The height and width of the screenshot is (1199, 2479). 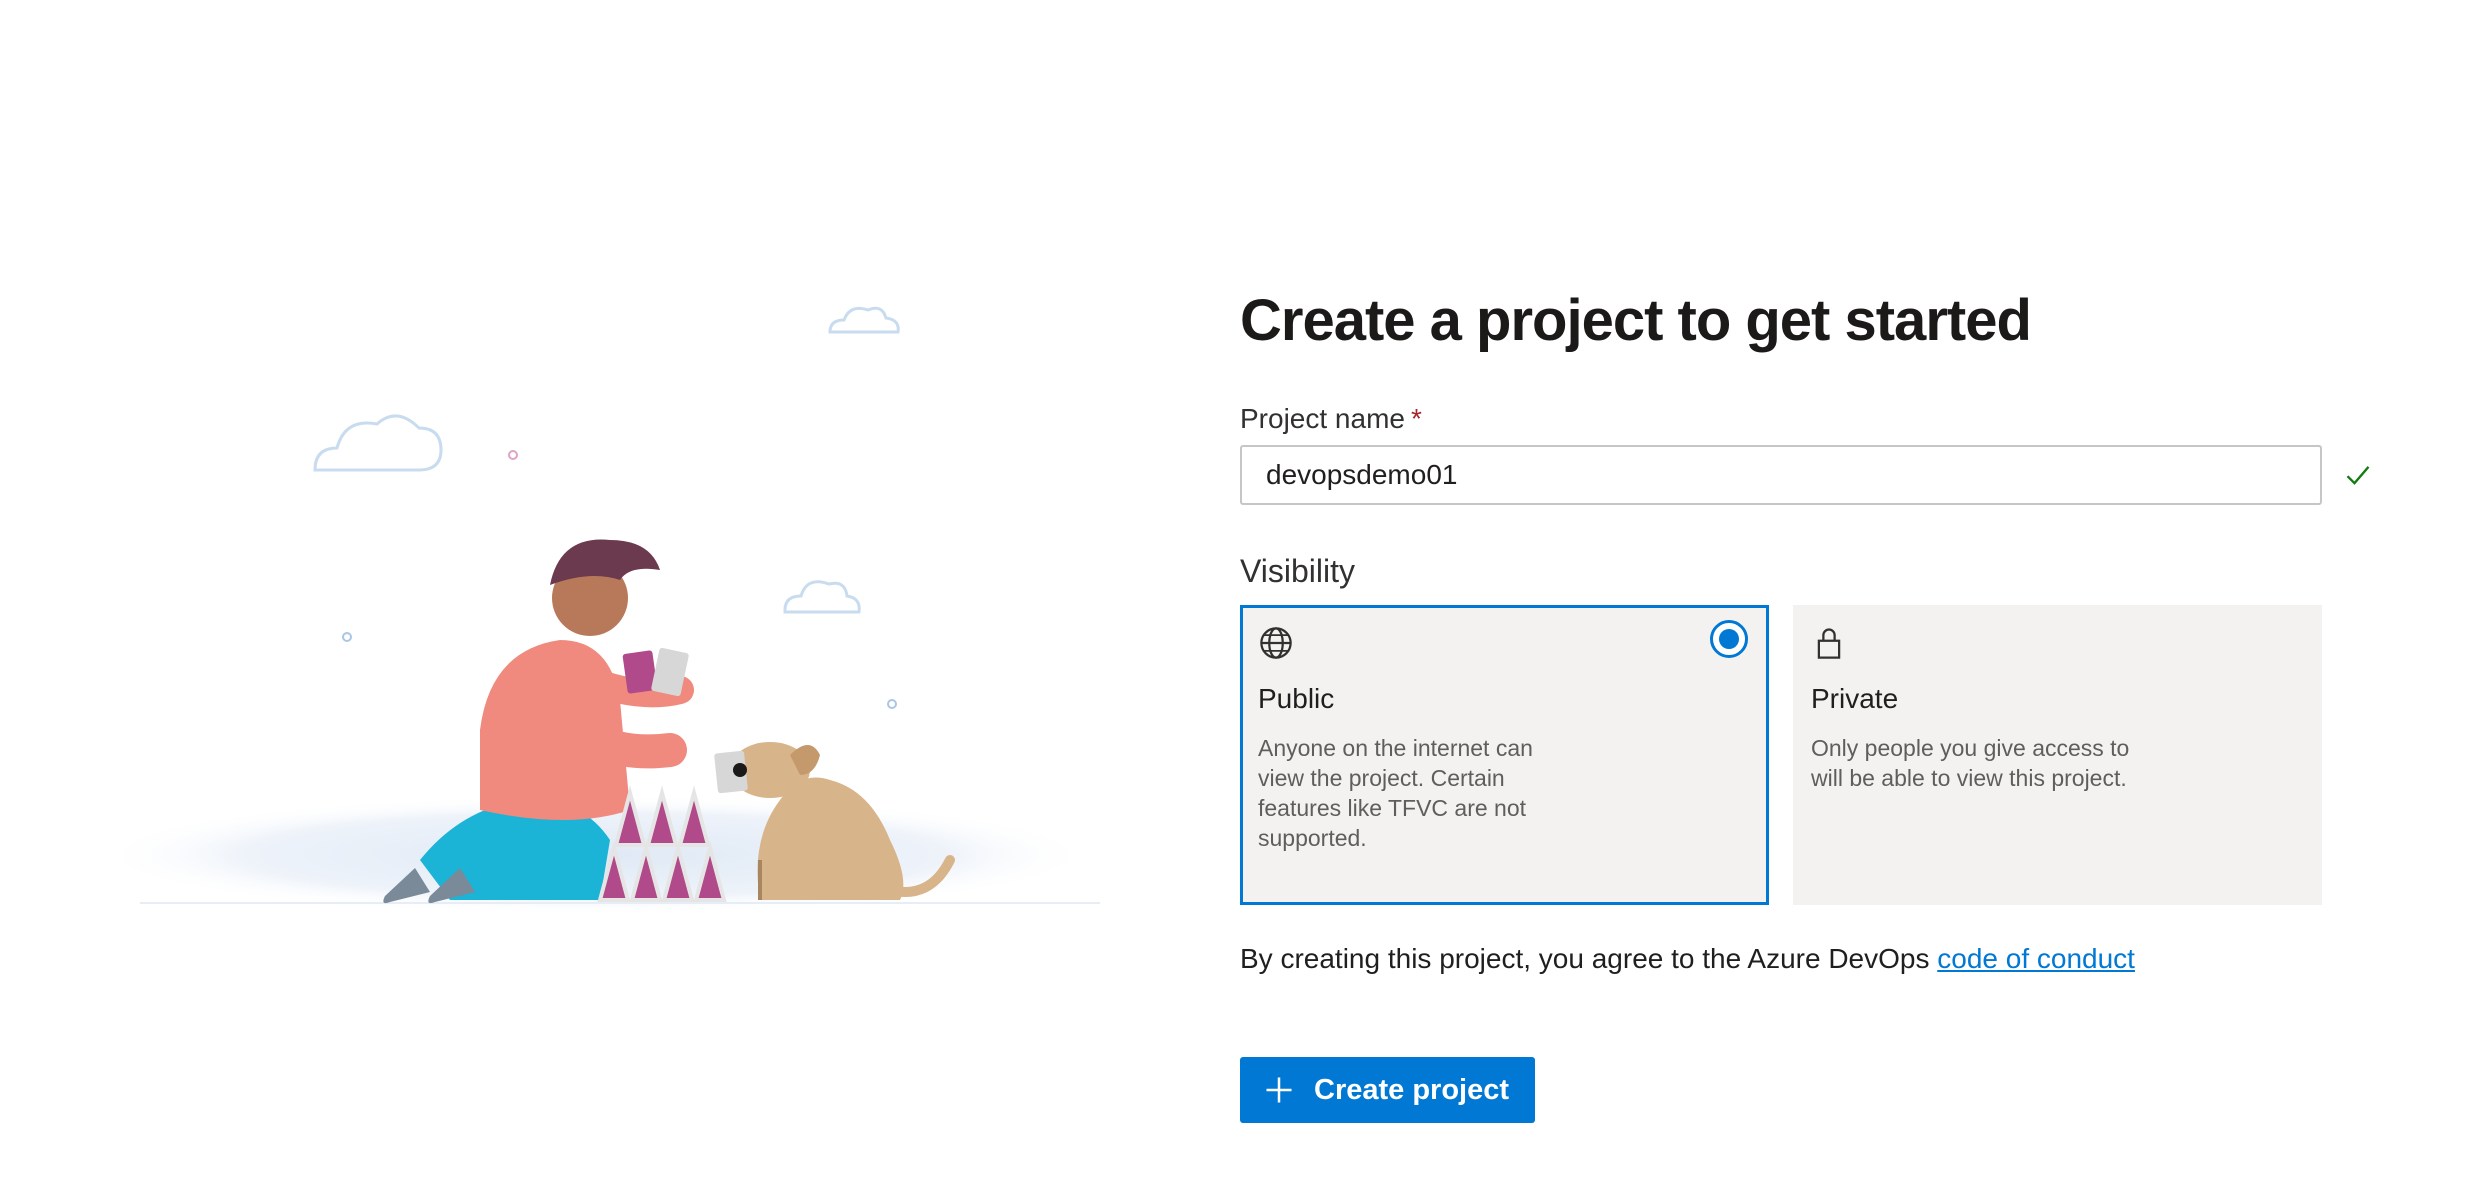 What do you see at coordinates (1781, 475) in the screenshot?
I see `project-name-input` at bounding box center [1781, 475].